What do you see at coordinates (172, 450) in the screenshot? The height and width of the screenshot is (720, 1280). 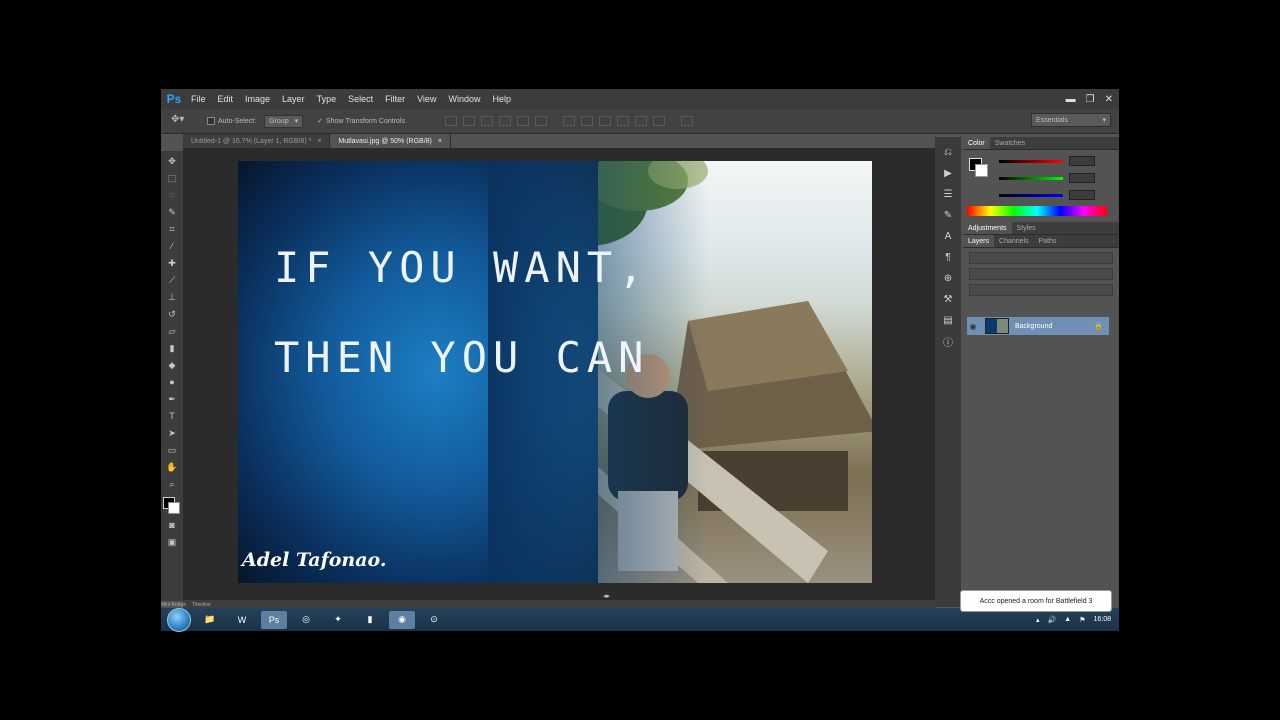 I see `shape-tool-icon: ▭` at bounding box center [172, 450].